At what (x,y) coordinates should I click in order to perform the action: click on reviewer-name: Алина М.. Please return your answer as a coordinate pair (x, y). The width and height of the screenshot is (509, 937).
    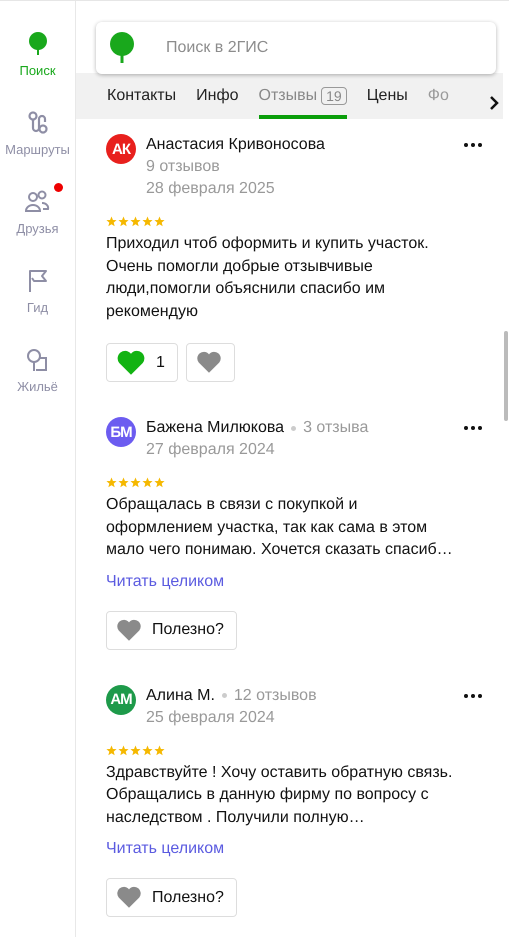
    Looking at the image, I should click on (180, 695).